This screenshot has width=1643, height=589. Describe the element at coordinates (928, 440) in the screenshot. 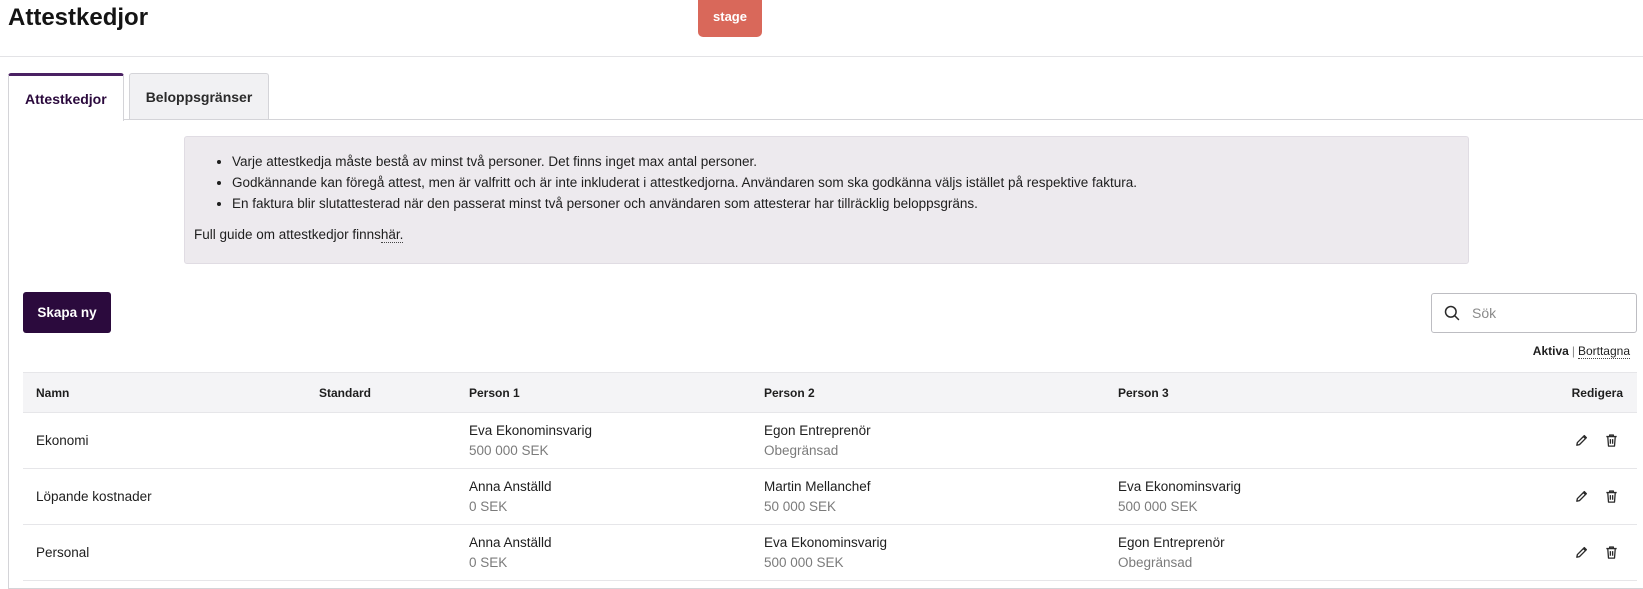

I see `cell-person2: Egon Entreprenör Obegränsad` at that location.